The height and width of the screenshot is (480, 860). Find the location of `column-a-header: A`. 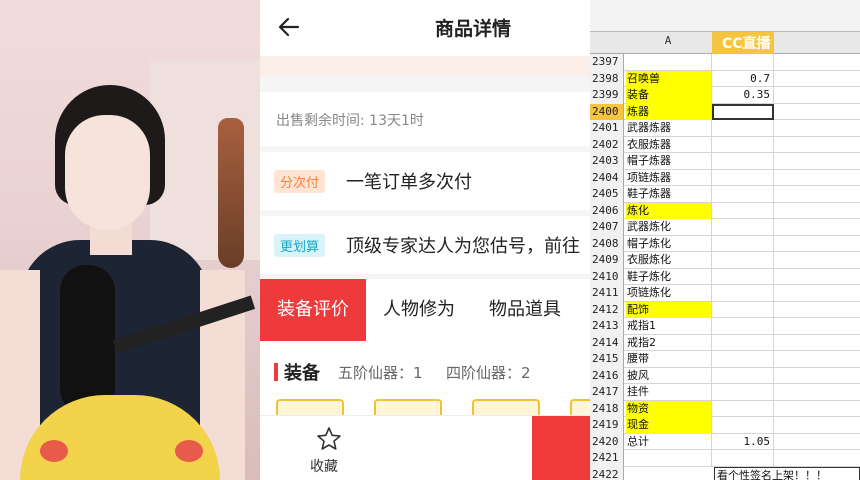

column-a-header: A is located at coordinates (668, 40).